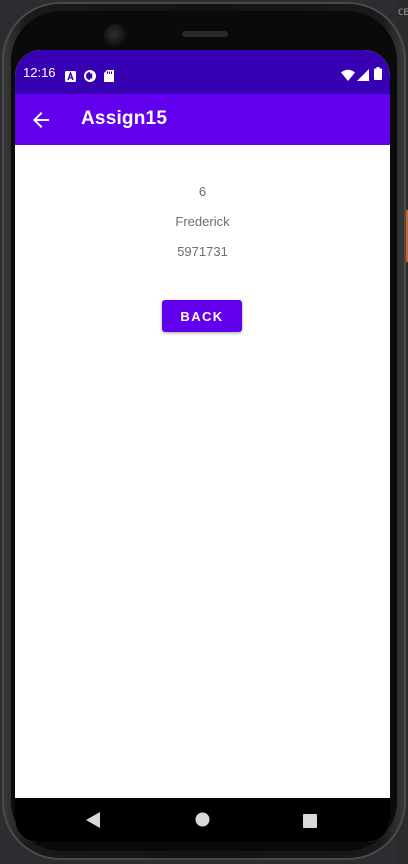 This screenshot has height=864, width=408. Describe the element at coordinates (363, 75) in the screenshot. I see `signal-icon` at that location.